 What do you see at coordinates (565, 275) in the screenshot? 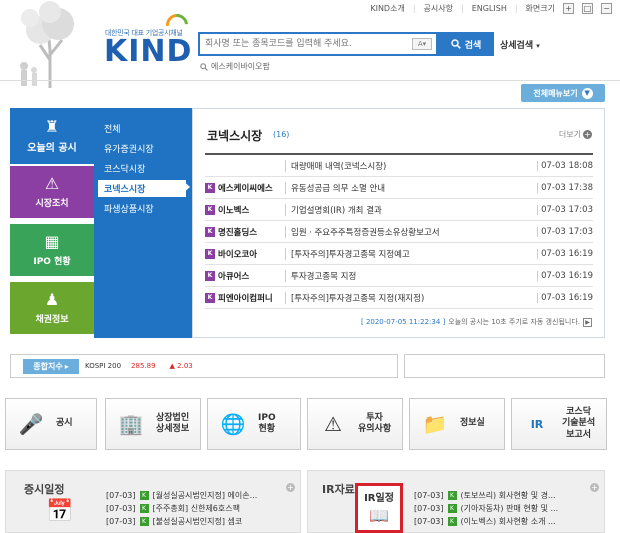
I see `disclosure-time: 07-03 16:19` at bounding box center [565, 275].